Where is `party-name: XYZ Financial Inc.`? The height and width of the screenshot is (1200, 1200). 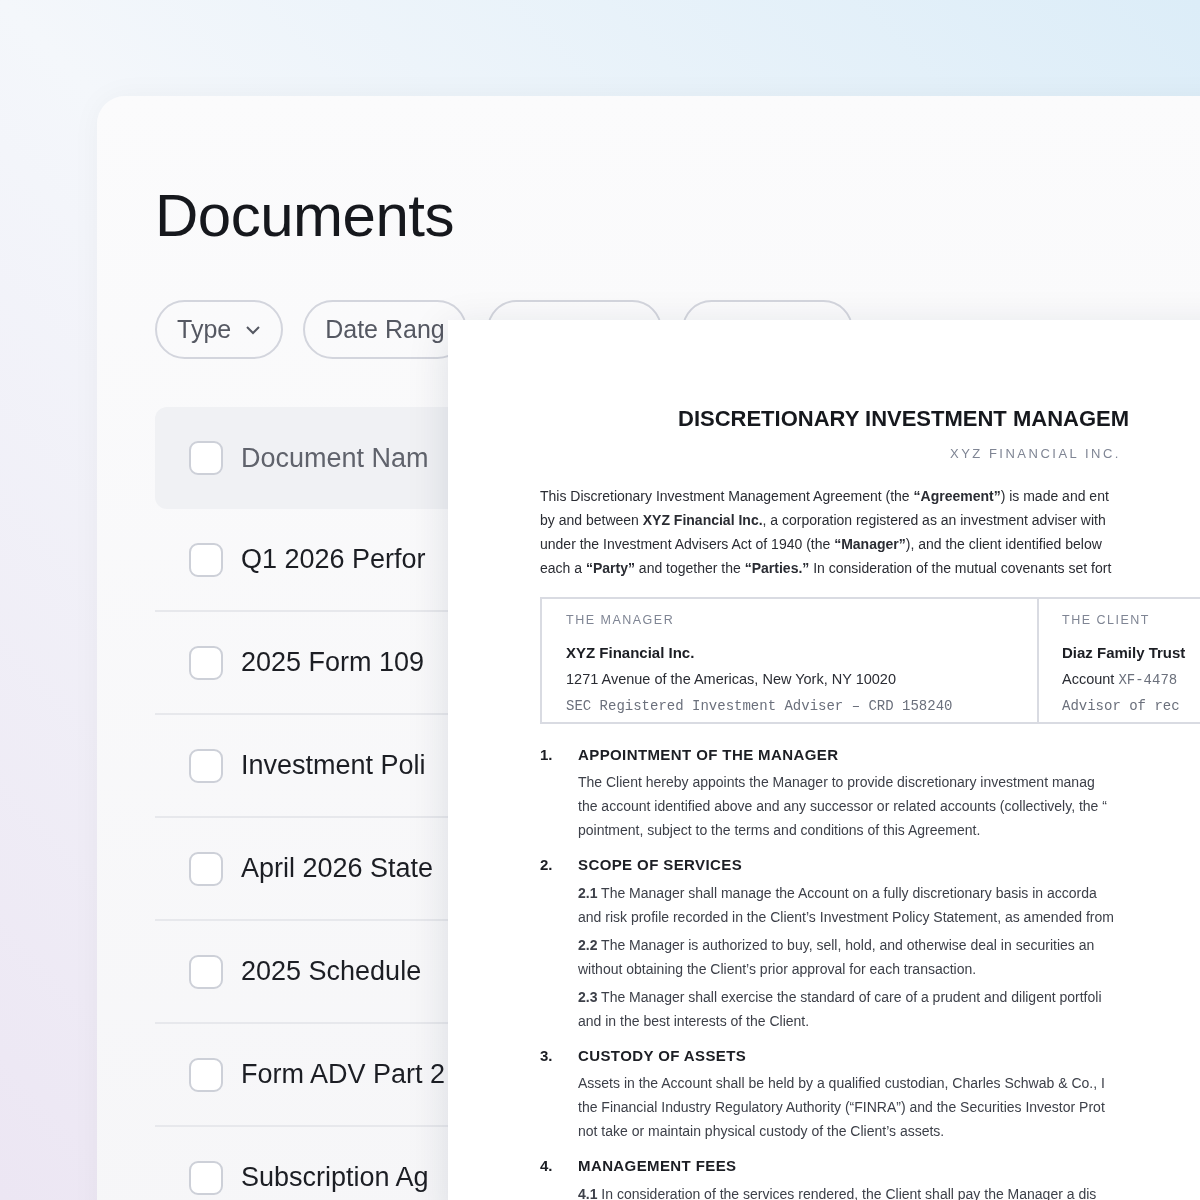
party-name: XYZ Financial Inc. is located at coordinates (630, 653).